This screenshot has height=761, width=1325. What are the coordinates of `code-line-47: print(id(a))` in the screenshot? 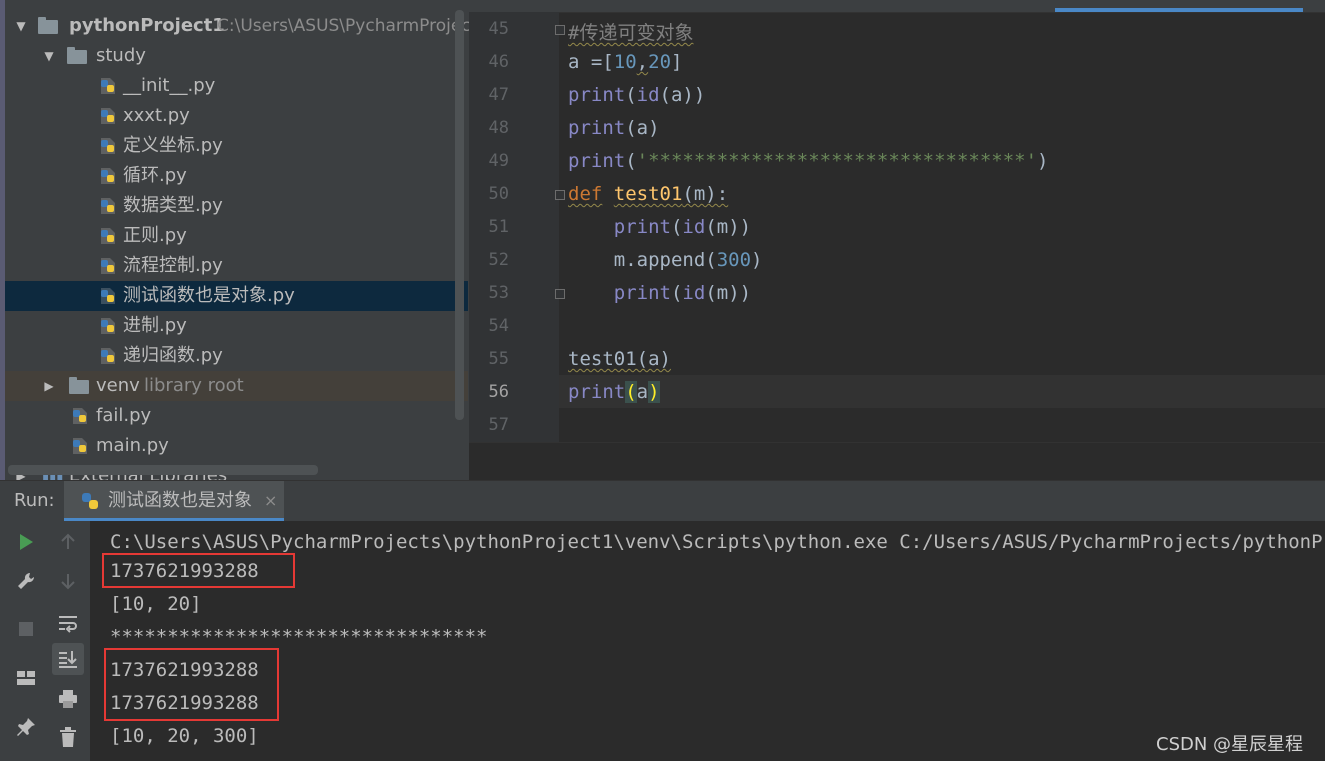 It's located at (636, 95).